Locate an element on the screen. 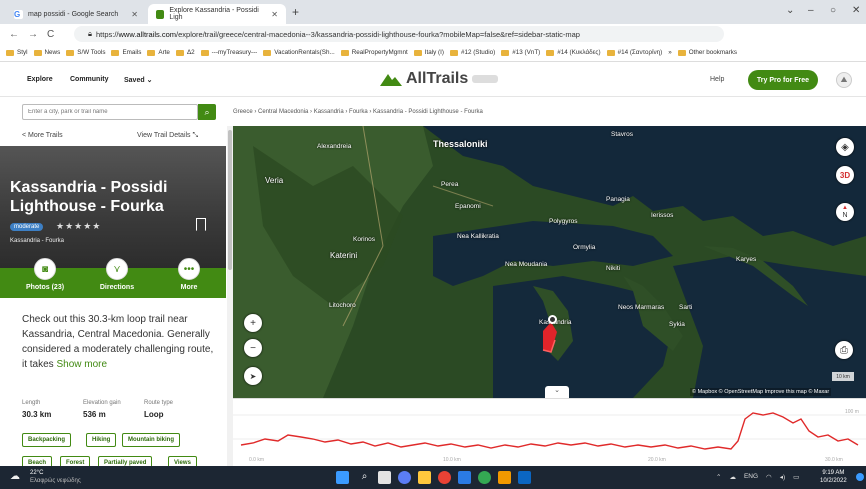 Image resolution: width=866 pixels, height=489 pixels. elevation-tick: 0.0 km is located at coordinates (257, 460).